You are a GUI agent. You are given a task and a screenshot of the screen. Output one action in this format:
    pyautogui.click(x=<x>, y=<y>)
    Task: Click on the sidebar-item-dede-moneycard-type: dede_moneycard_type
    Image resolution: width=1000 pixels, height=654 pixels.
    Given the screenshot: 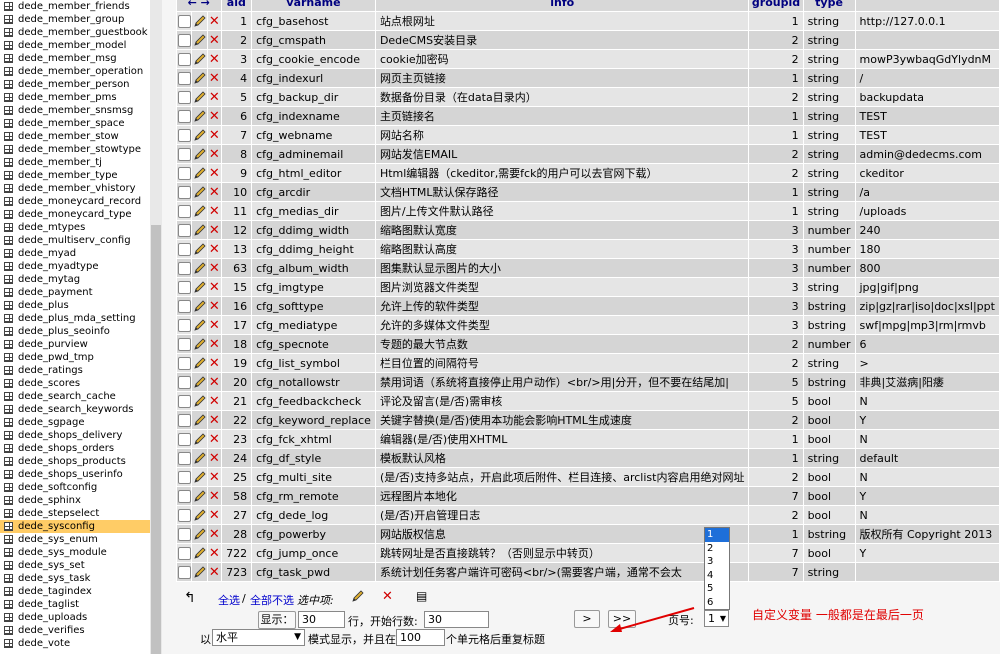 What is the action you would take?
    pyautogui.click(x=75, y=214)
    